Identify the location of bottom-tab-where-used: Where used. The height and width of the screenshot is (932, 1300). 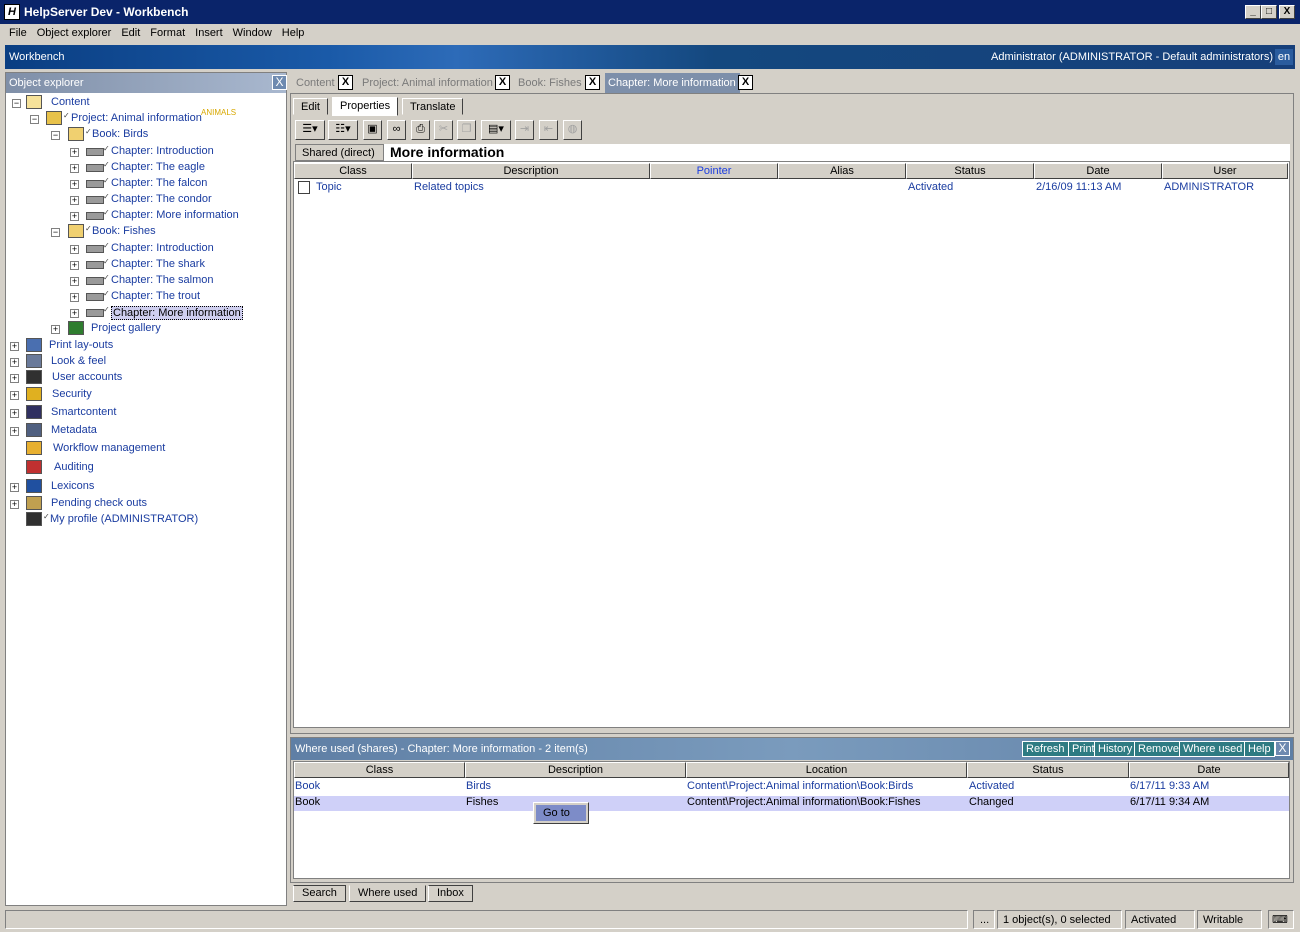
(388, 893).